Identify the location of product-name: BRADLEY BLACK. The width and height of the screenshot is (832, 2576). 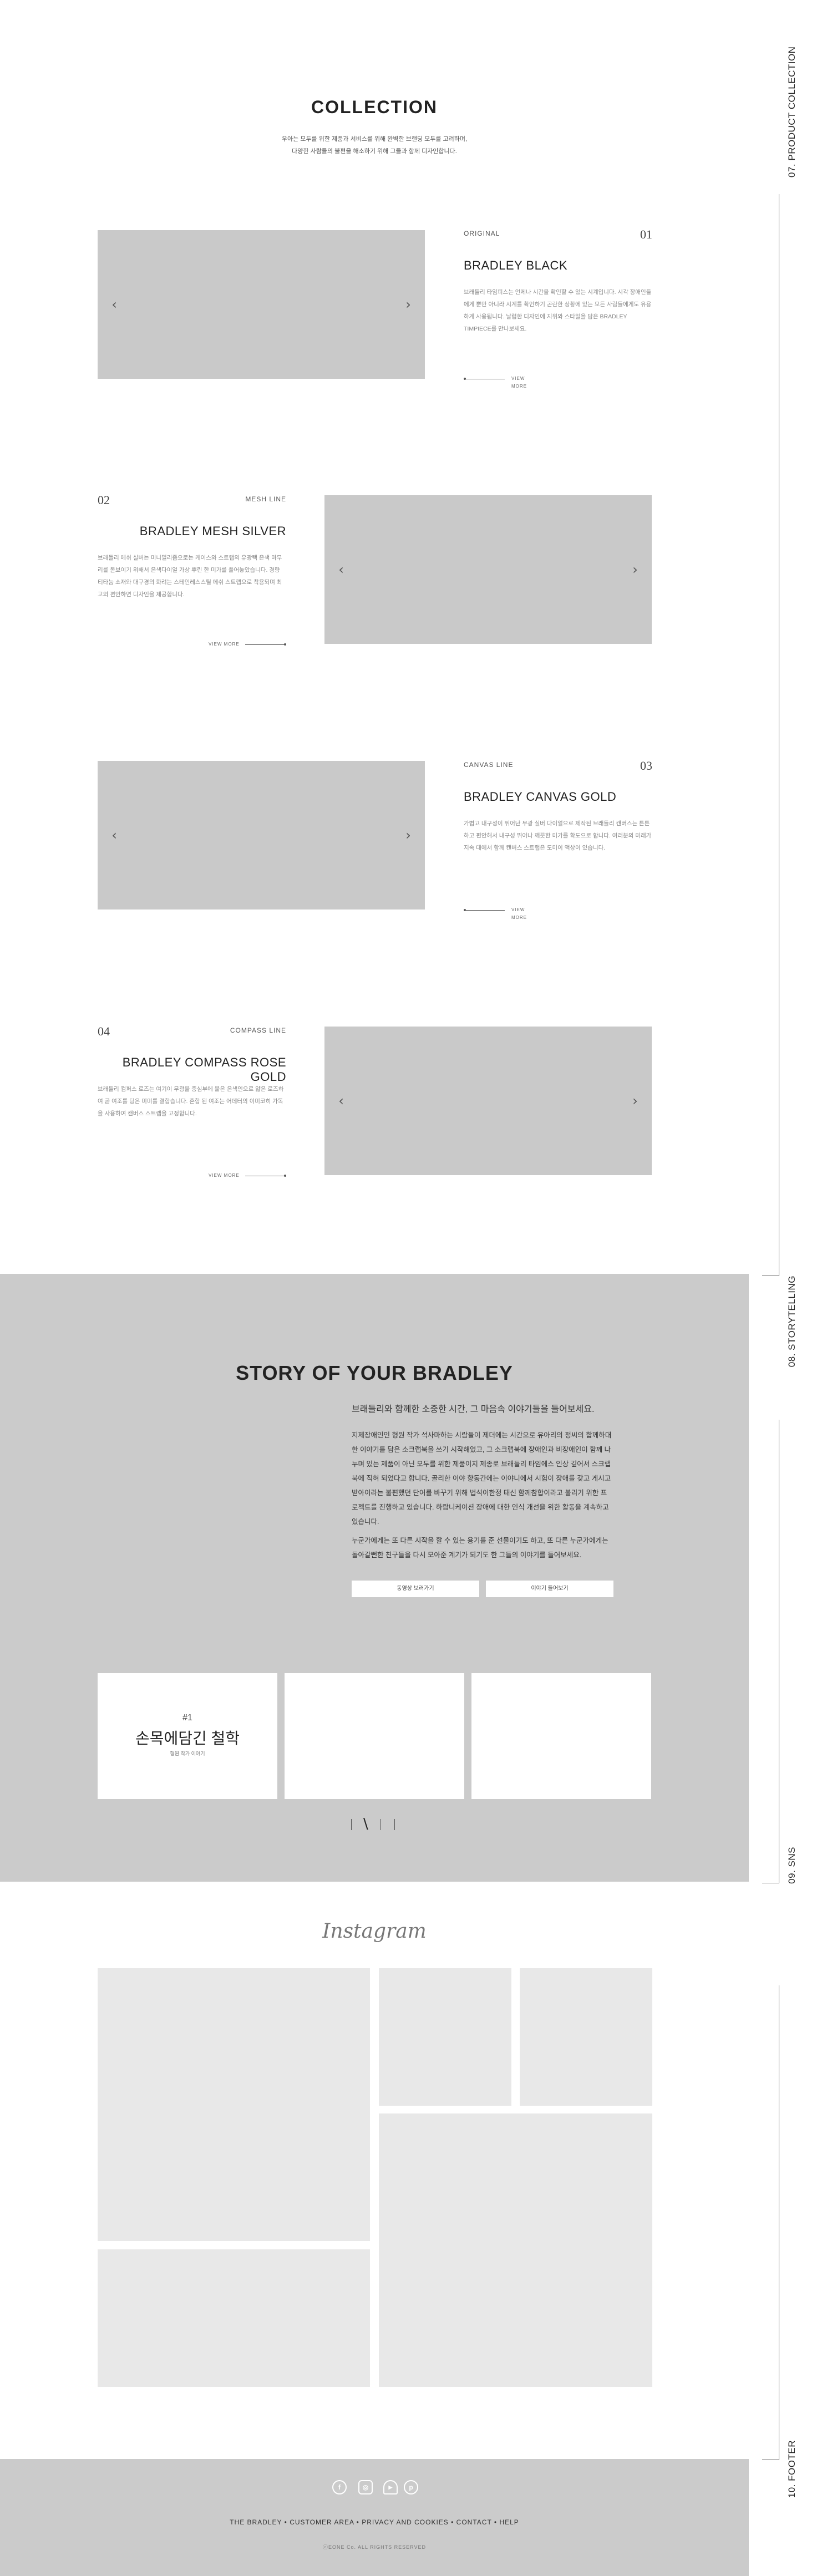
(516, 265).